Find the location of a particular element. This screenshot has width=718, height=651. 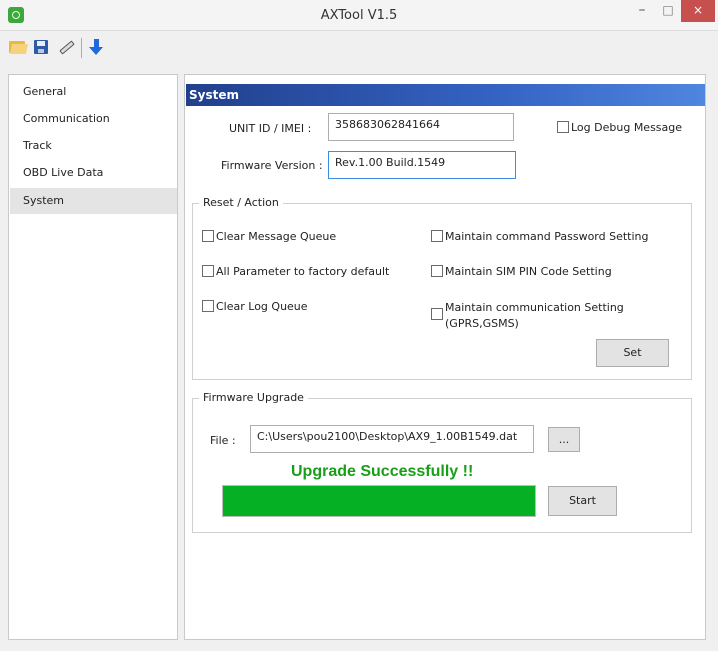

upgrade-progress-fill is located at coordinates (379, 501).